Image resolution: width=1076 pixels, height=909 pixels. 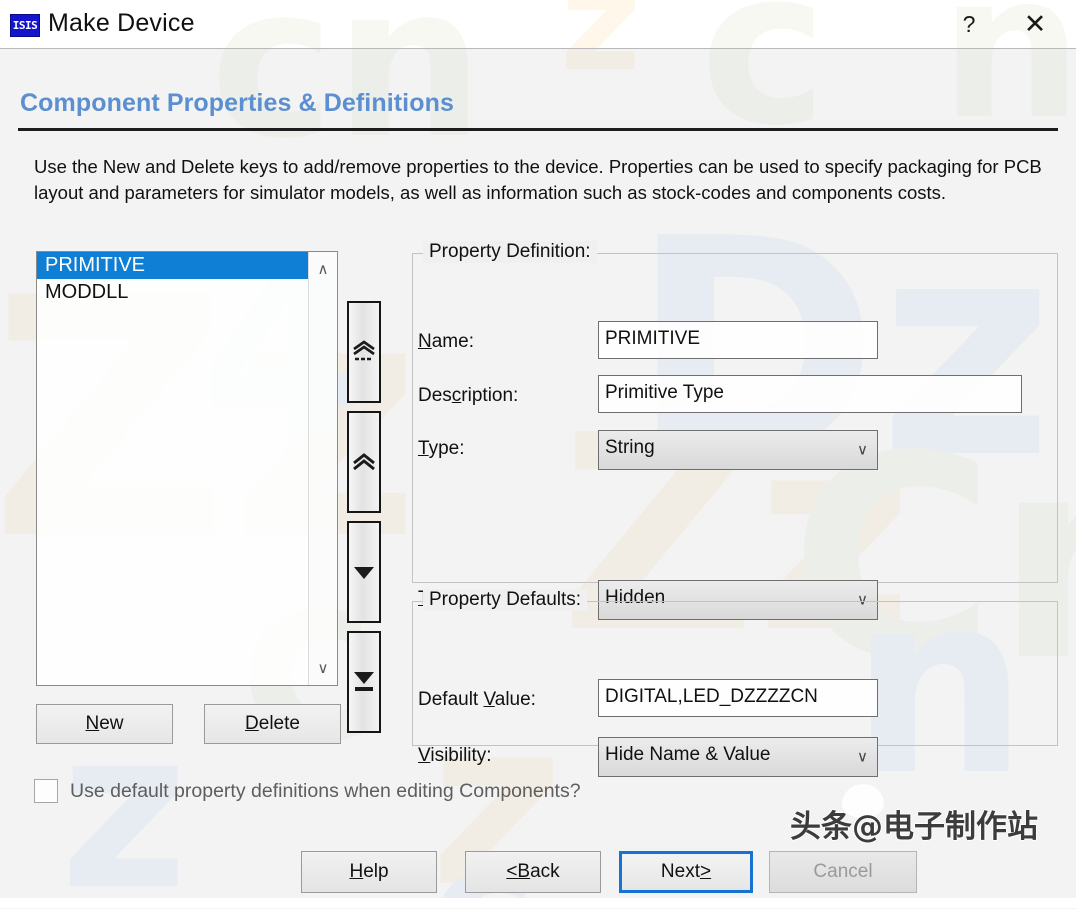 I want to click on move-up-button, so click(x=364, y=462).